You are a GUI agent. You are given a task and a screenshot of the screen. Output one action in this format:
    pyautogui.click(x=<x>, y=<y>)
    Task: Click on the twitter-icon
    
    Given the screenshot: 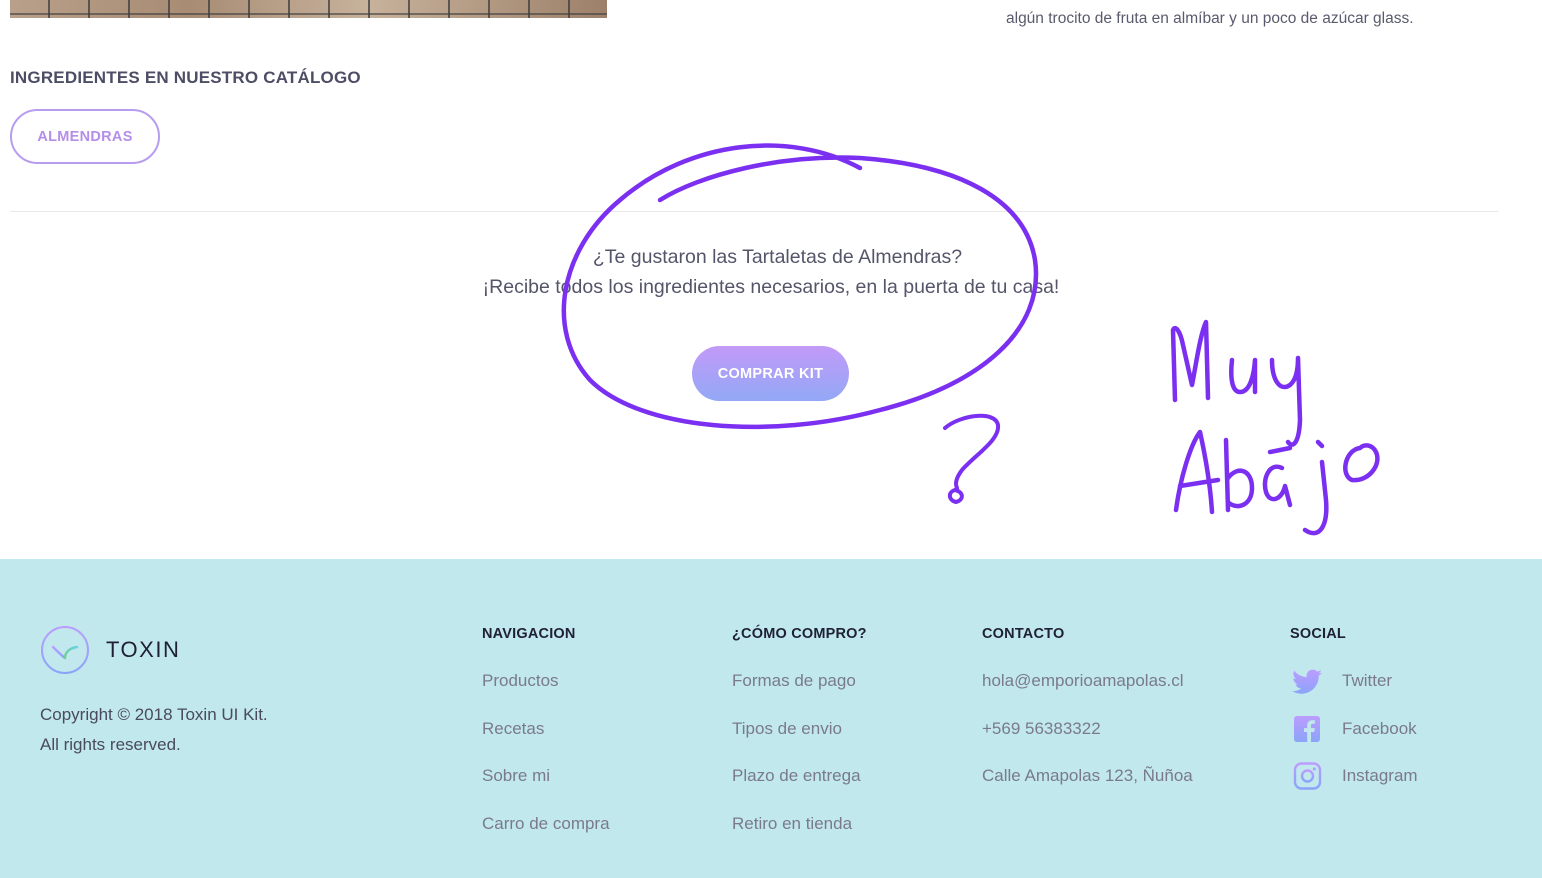 What is the action you would take?
    pyautogui.click(x=1307, y=681)
    